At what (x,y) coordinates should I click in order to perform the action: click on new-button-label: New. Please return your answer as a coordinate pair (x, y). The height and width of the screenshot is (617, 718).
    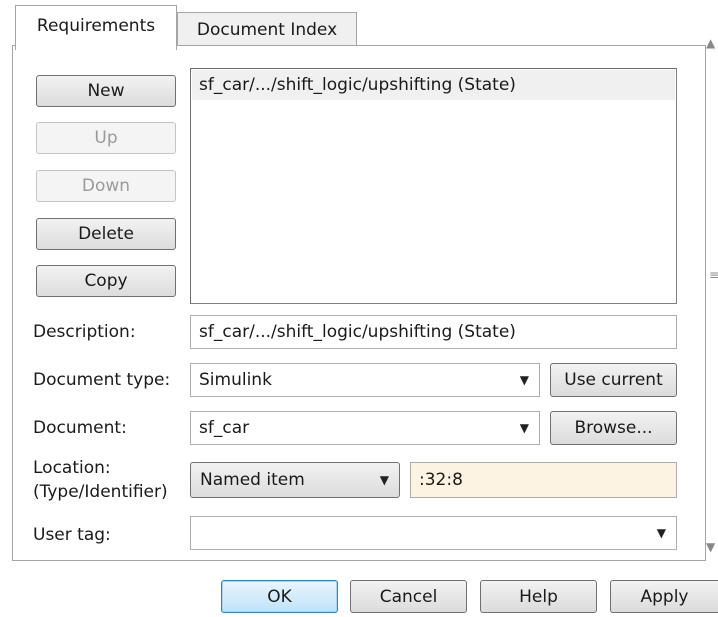
    Looking at the image, I should click on (106, 91).